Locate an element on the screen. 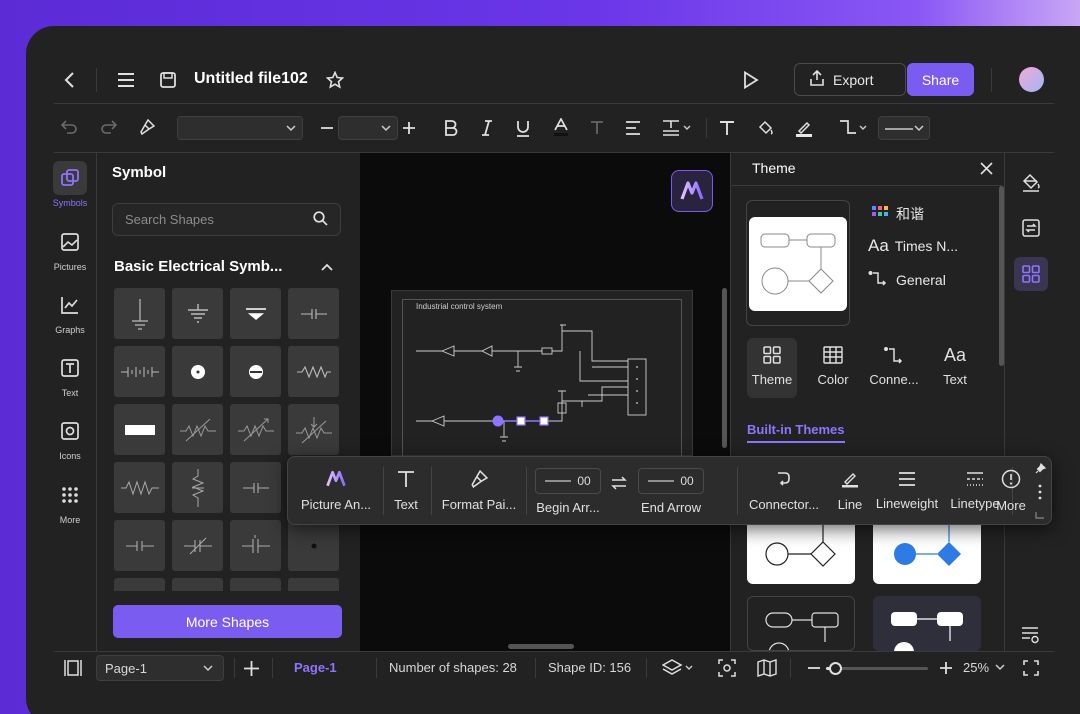 The image size is (1080, 714). vertical-dots-icon is located at coordinates (1040, 492).